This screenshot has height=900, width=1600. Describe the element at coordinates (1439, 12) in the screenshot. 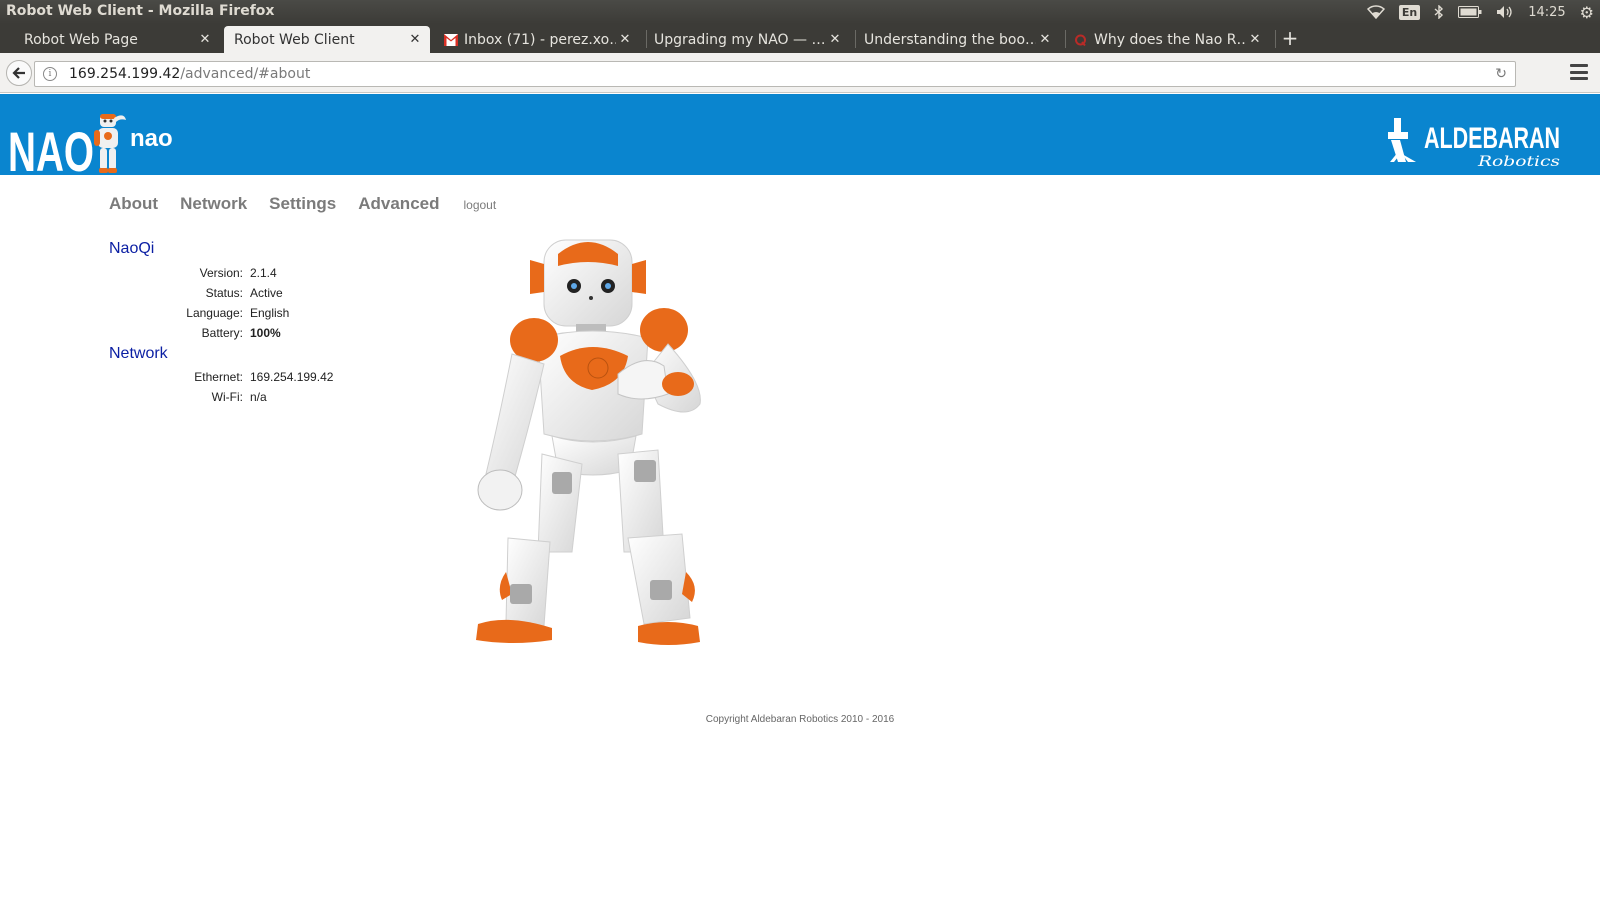

I see `bluetooth-icon` at that location.